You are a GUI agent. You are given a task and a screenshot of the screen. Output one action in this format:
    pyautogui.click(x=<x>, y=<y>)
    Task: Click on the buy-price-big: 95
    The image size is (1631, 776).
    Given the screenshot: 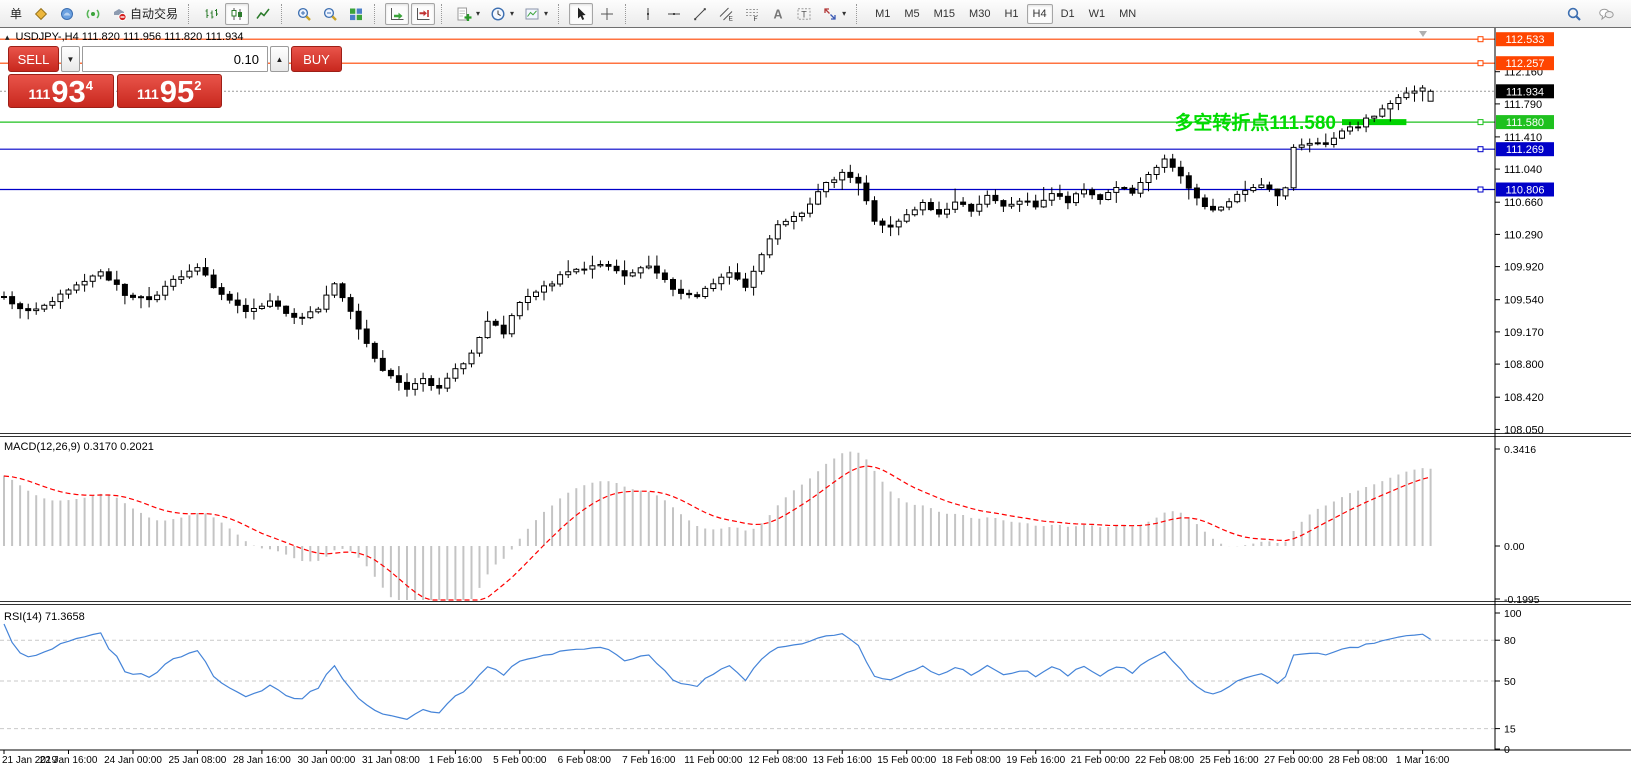 What is the action you would take?
    pyautogui.click(x=177, y=91)
    